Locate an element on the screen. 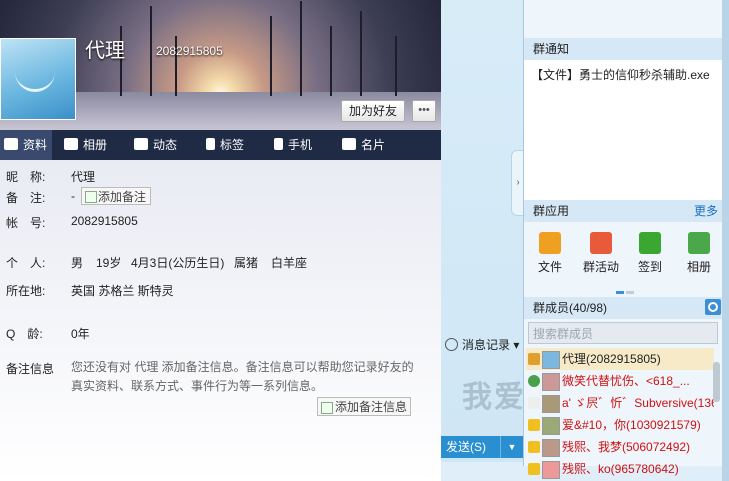 This screenshot has height=481, width=729. profile-tabbar: 资料 相册 动态 标签 手机 名片 is located at coordinates (220, 145).